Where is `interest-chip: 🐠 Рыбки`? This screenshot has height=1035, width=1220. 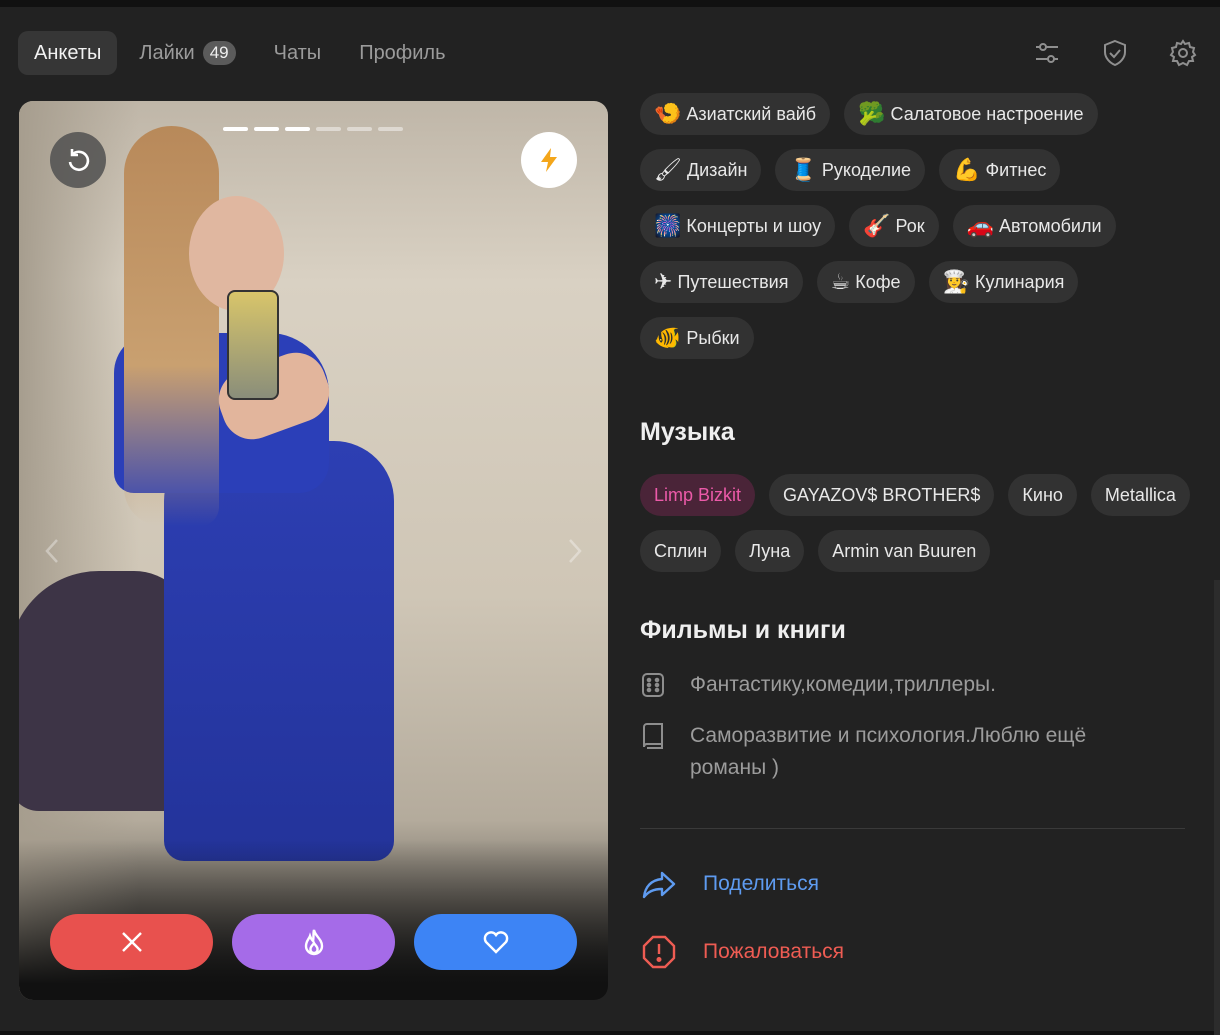
interest-chip: 🐠 Рыбки is located at coordinates (697, 338).